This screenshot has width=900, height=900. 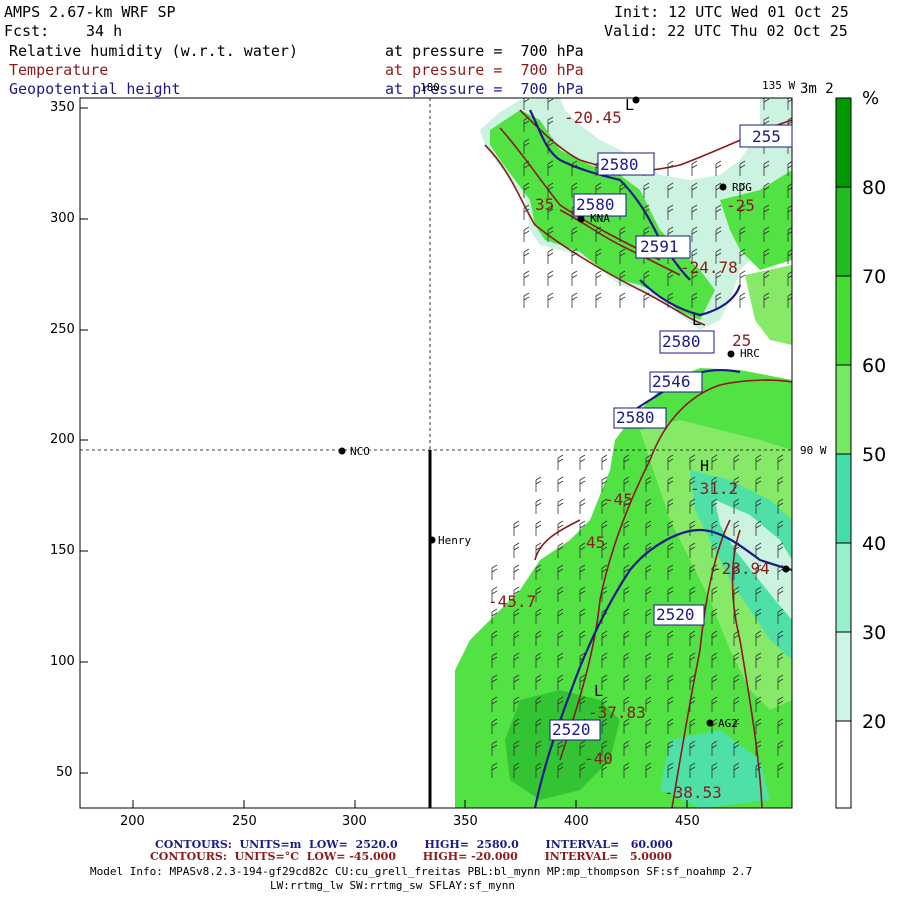 I want to click on temp-label: -45.7, so click(x=512, y=601).